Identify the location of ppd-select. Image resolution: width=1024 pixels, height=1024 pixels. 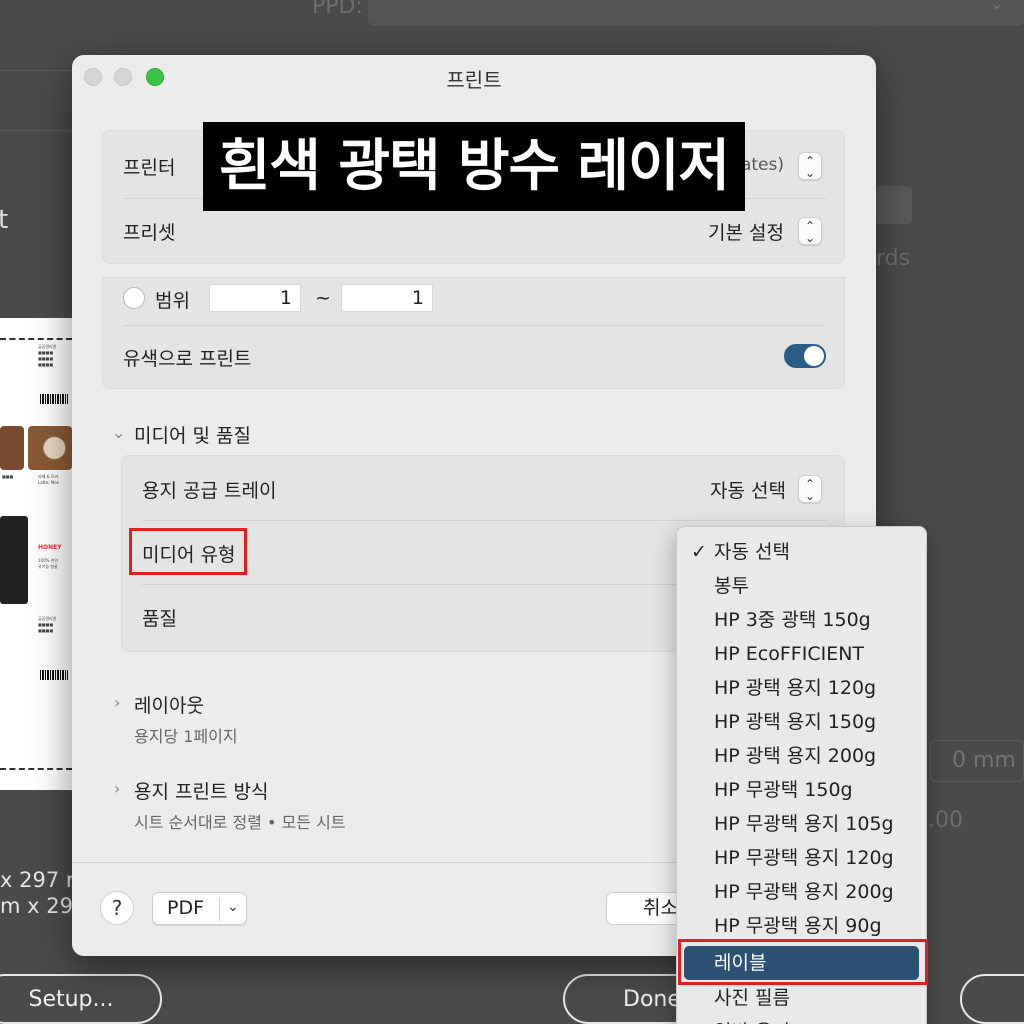
(696, 13).